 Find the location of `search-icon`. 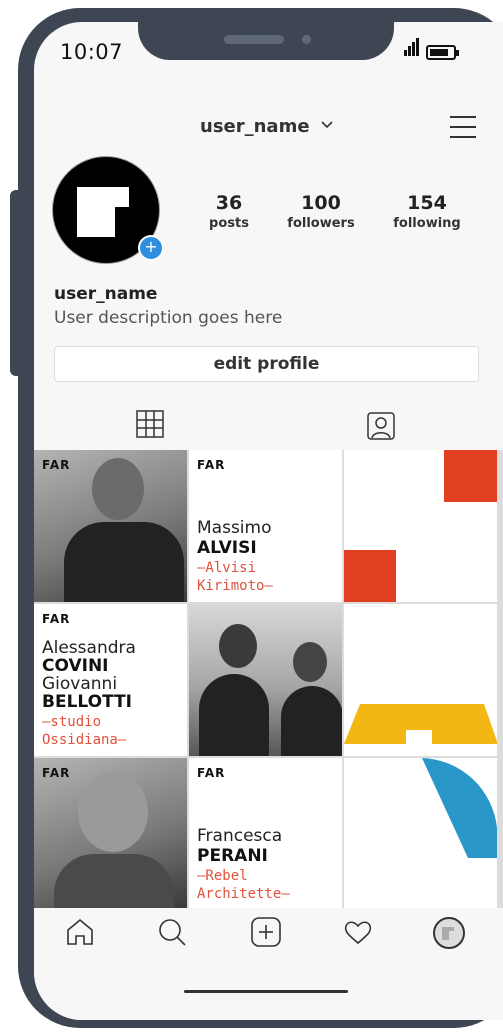

search-icon is located at coordinates (172, 932).